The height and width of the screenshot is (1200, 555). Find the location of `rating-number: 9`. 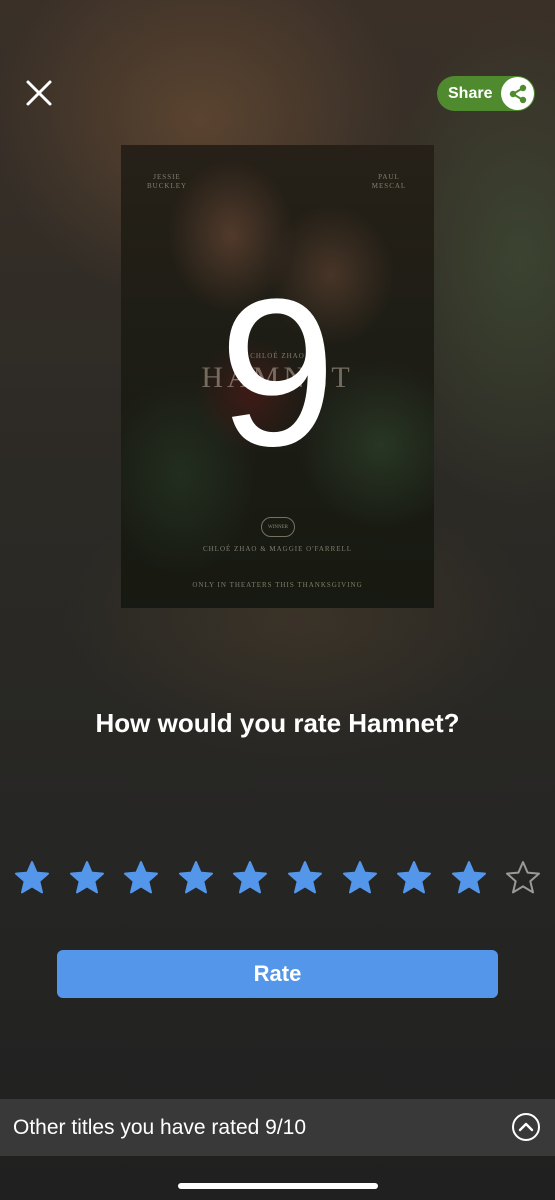

rating-number: 9 is located at coordinates (277, 372).